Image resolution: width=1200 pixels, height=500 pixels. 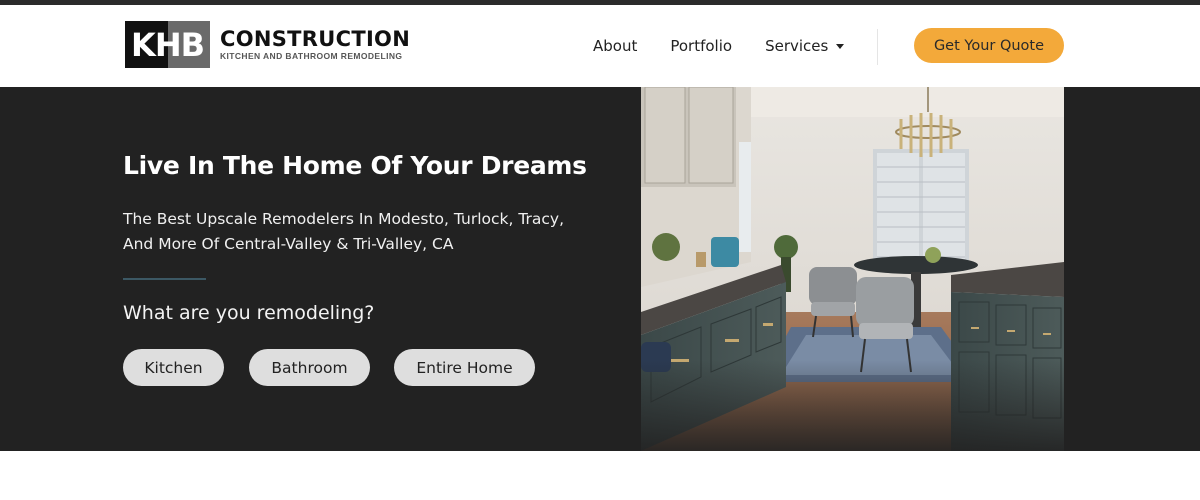 I want to click on entire-home-option-button: Entire Home, so click(x=464, y=367).